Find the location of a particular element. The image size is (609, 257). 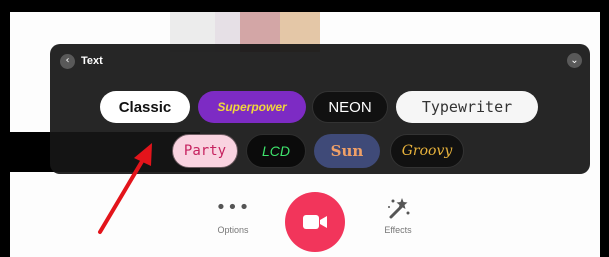

style-button-sun: Sun is located at coordinates (347, 151).